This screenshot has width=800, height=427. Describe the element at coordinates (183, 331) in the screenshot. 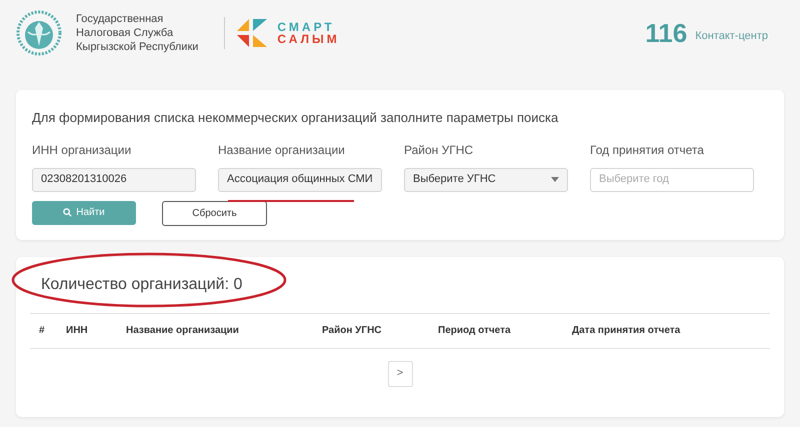

I see `column-header: Название организации` at that location.